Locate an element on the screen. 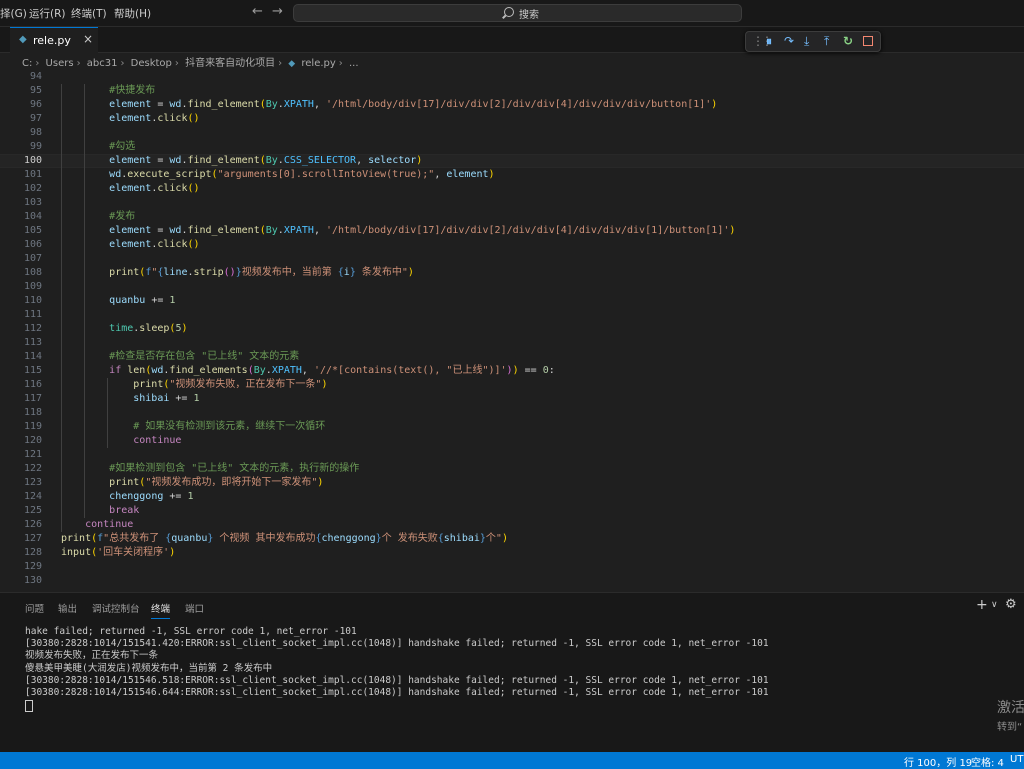 The height and width of the screenshot is (769, 1024). code-line: 102 element.click() is located at coordinates (512, 189).